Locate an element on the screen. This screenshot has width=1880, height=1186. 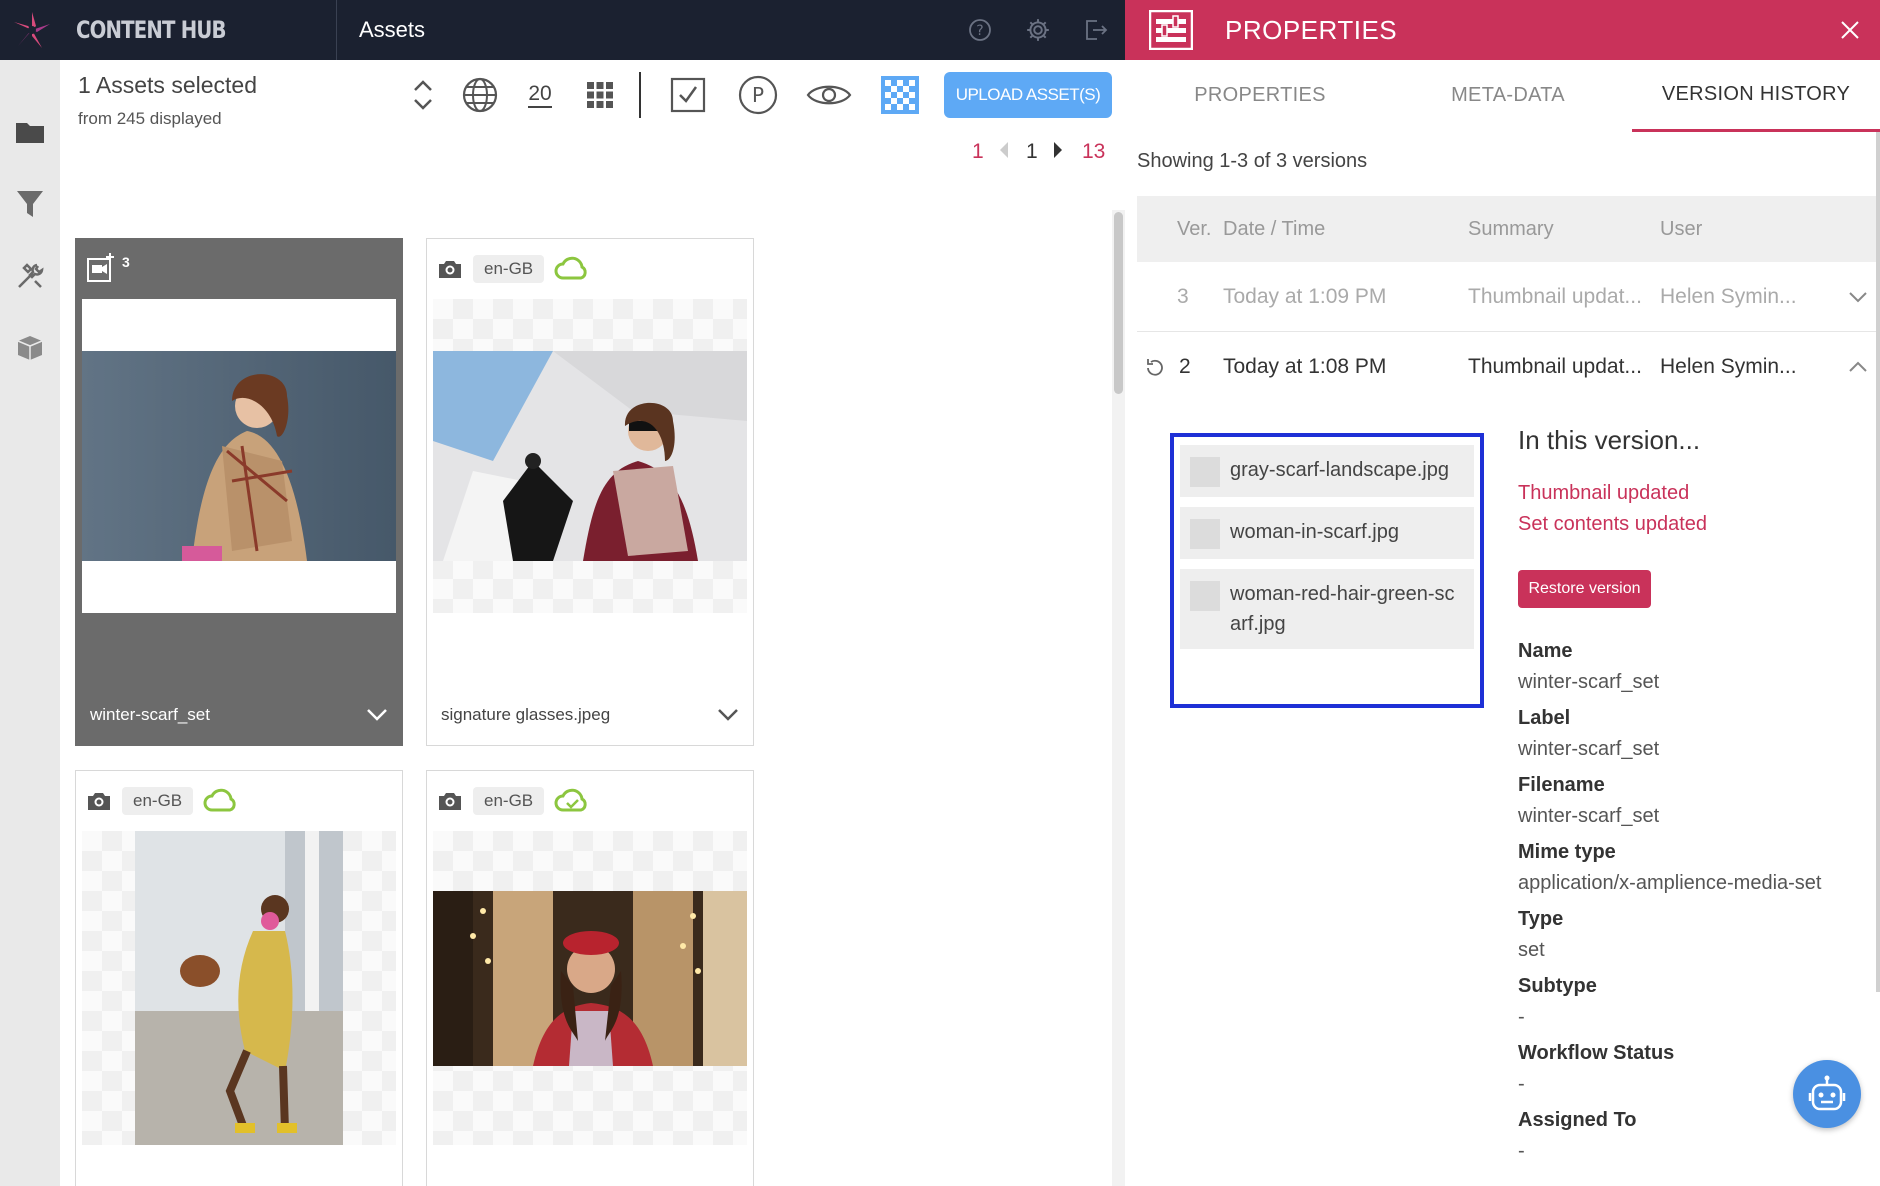
version-change: Thumbnail updated is located at coordinates (1604, 493).